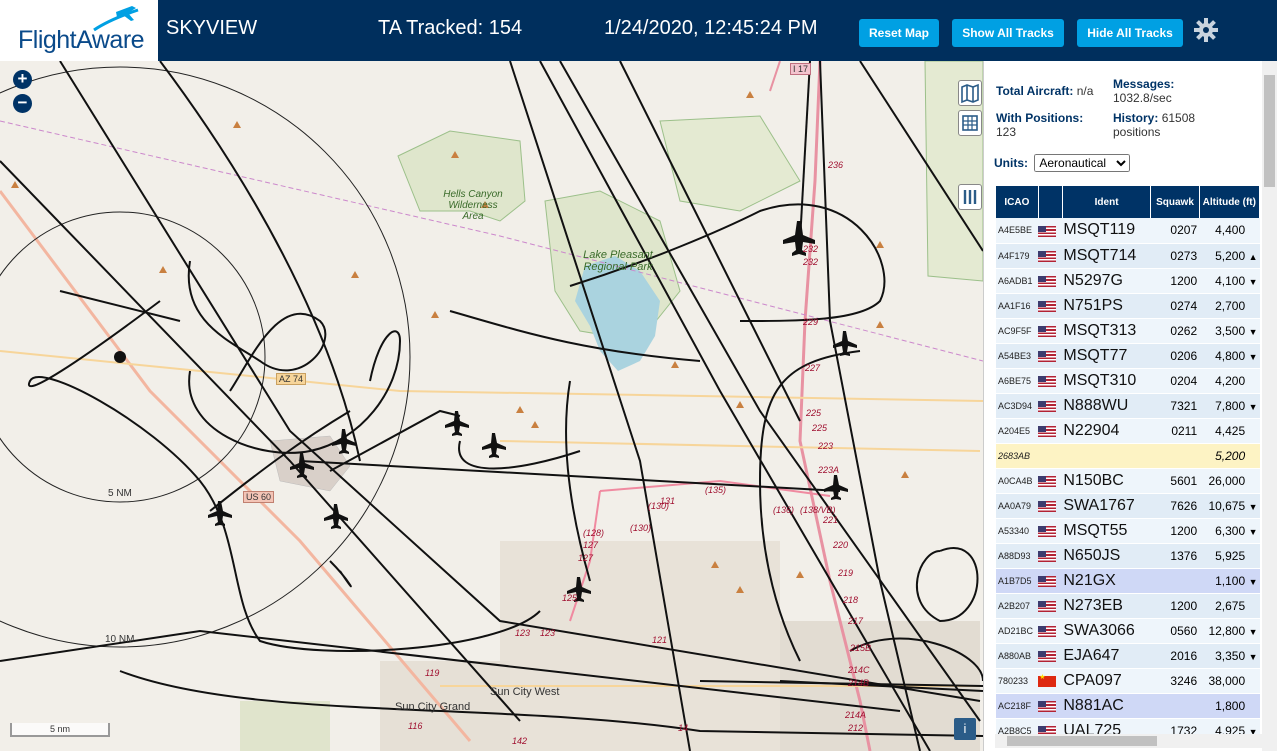  I want to click on col-squawk: Squawk, so click(1175, 202).